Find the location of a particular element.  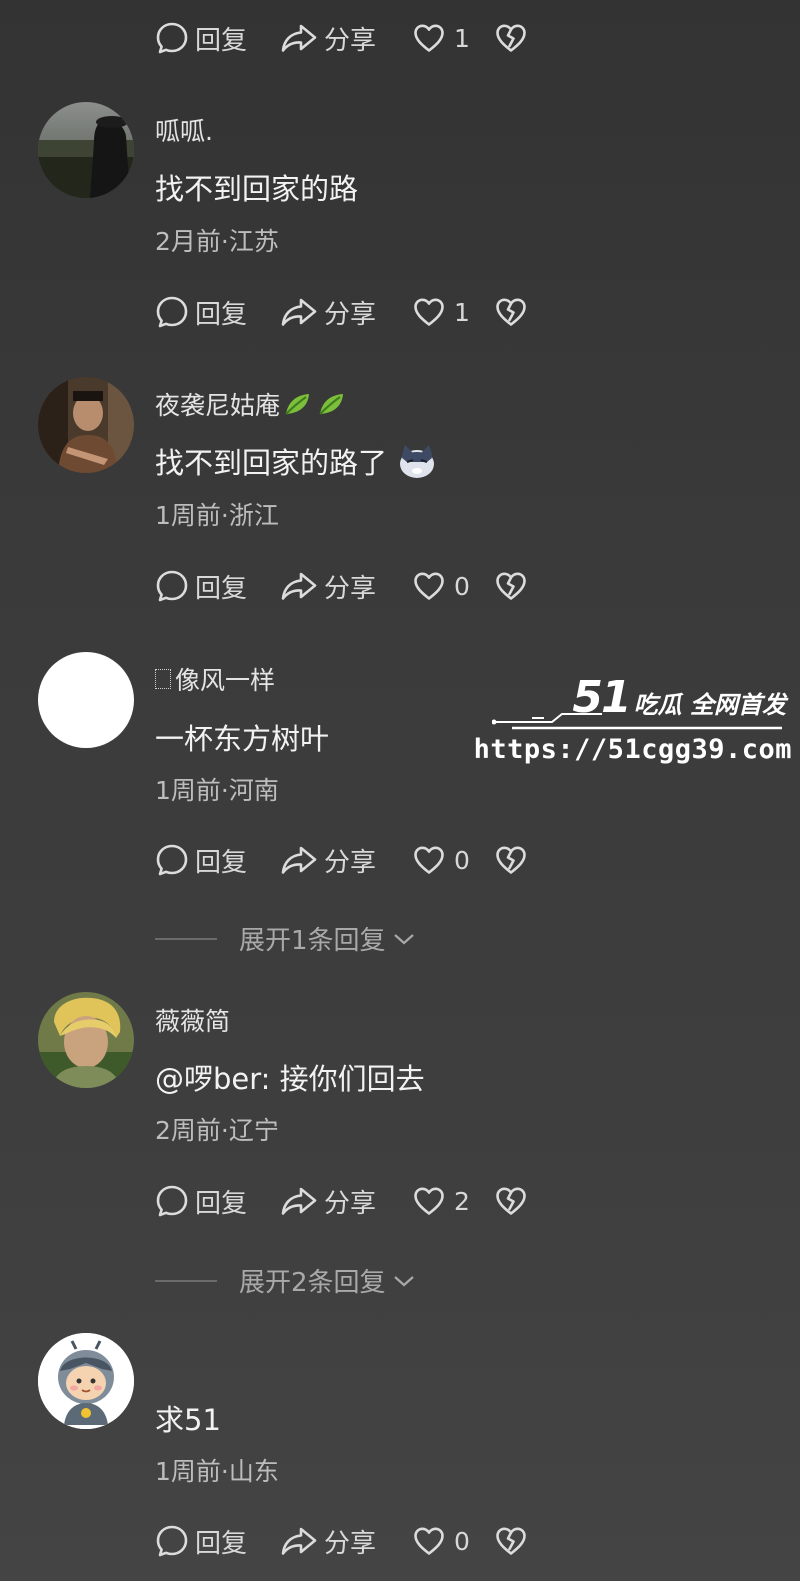

expand-replies-label: 展开2条回复 is located at coordinates (312, 1283).